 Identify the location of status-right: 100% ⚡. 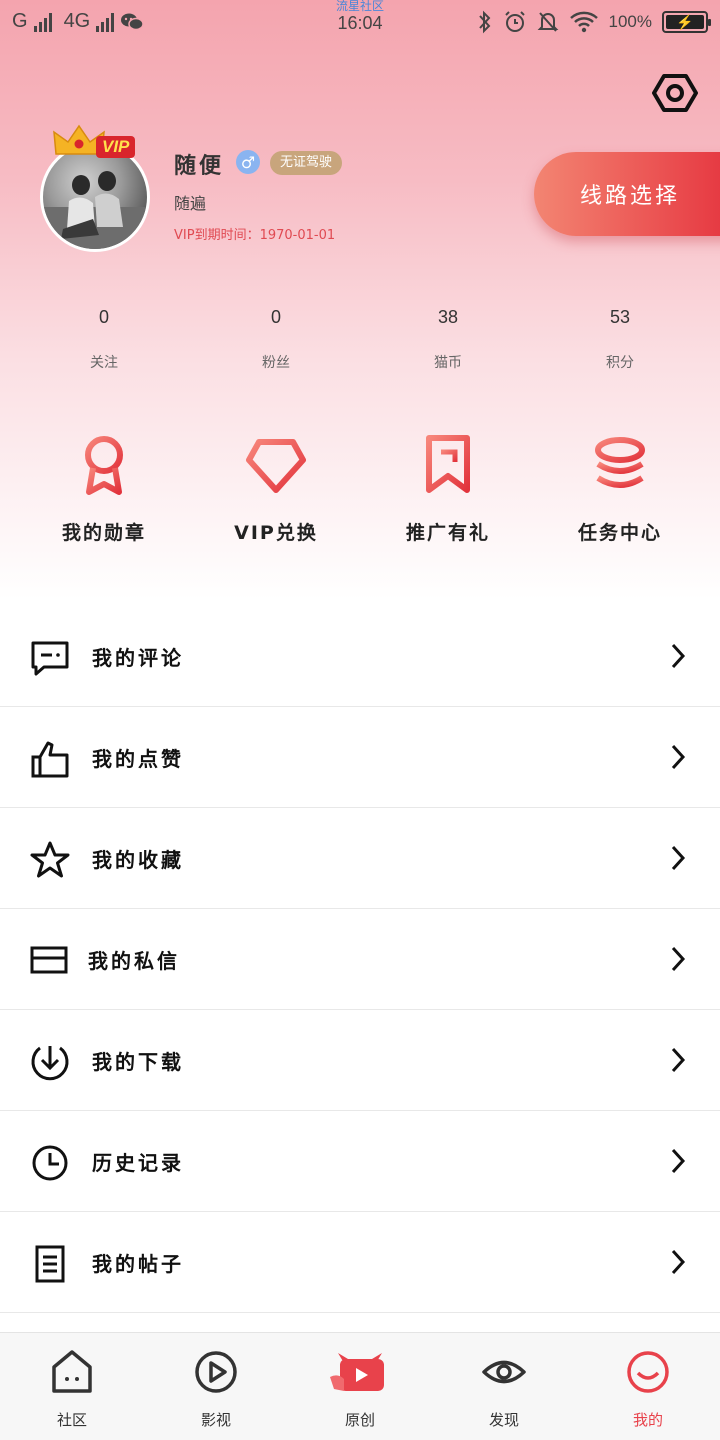
(594, 22).